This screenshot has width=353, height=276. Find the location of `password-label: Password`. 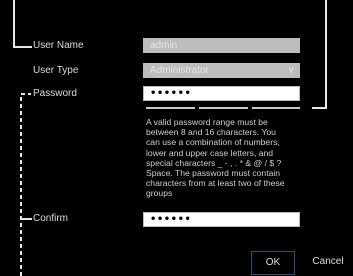

password-label: Password is located at coordinates (55, 93).